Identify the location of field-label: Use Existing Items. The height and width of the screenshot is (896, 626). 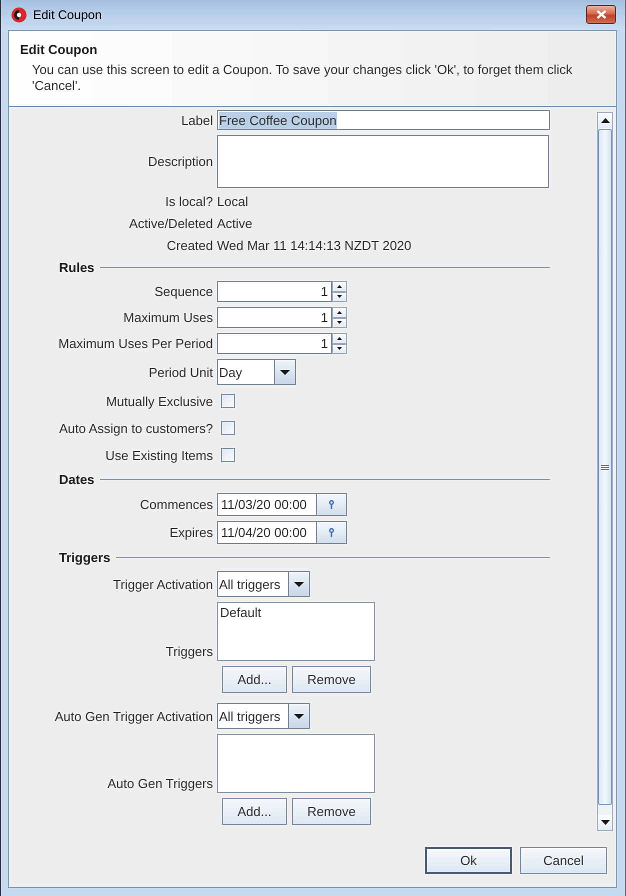
(159, 455).